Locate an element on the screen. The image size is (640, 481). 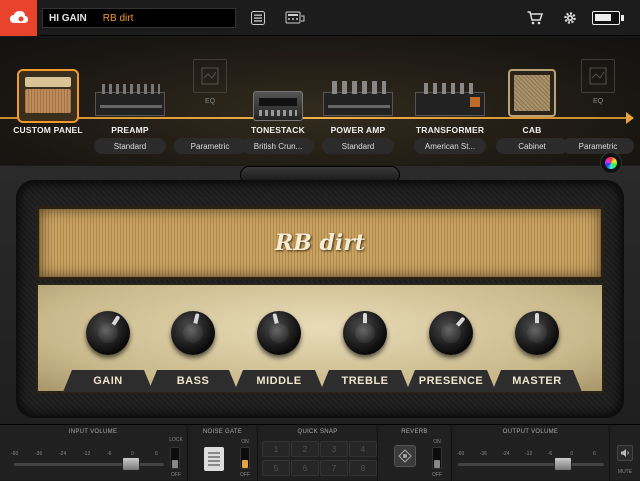
quick-snap-section: QUICK SNAP 1234 5678 is located at coordinates (318, 453).